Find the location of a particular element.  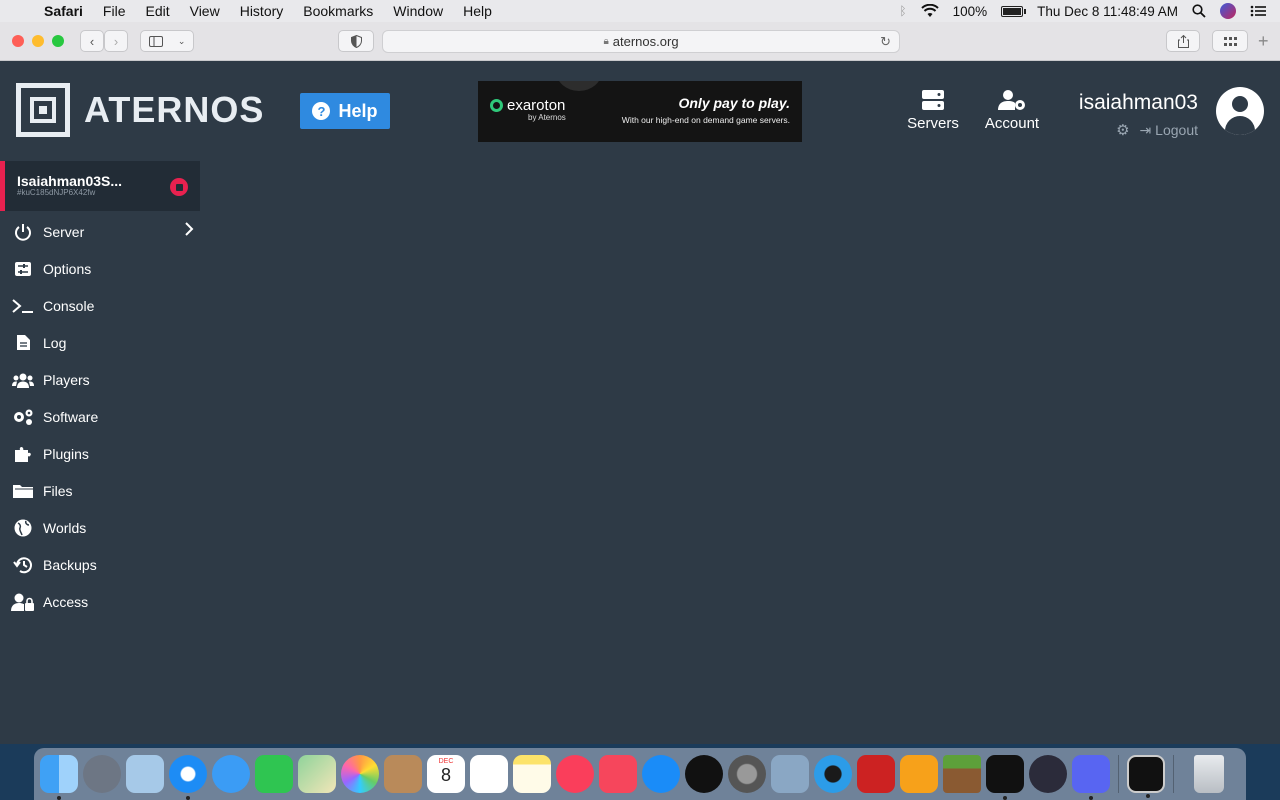

sidebar-item-label: Files is located at coordinates (58, 490).